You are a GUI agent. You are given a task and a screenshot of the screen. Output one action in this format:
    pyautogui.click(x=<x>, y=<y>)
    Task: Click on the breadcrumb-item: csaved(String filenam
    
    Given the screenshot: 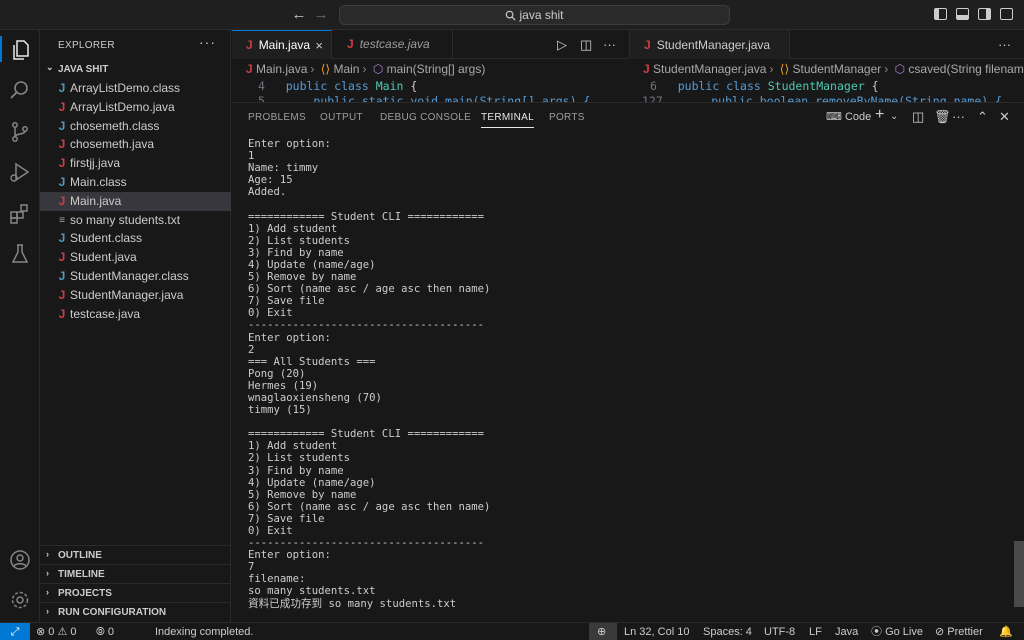 What is the action you would take?
    pyautogui.click(x=965, y=69)
    